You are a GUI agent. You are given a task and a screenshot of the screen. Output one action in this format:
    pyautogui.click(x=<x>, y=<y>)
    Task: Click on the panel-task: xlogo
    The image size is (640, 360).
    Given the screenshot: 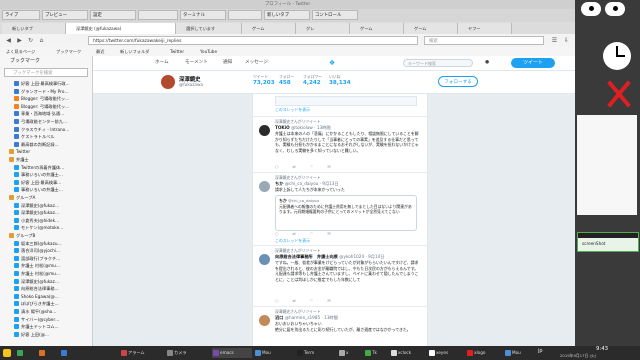 What is the action you would take?
    pyautogui.click(x=484, y=353)
    